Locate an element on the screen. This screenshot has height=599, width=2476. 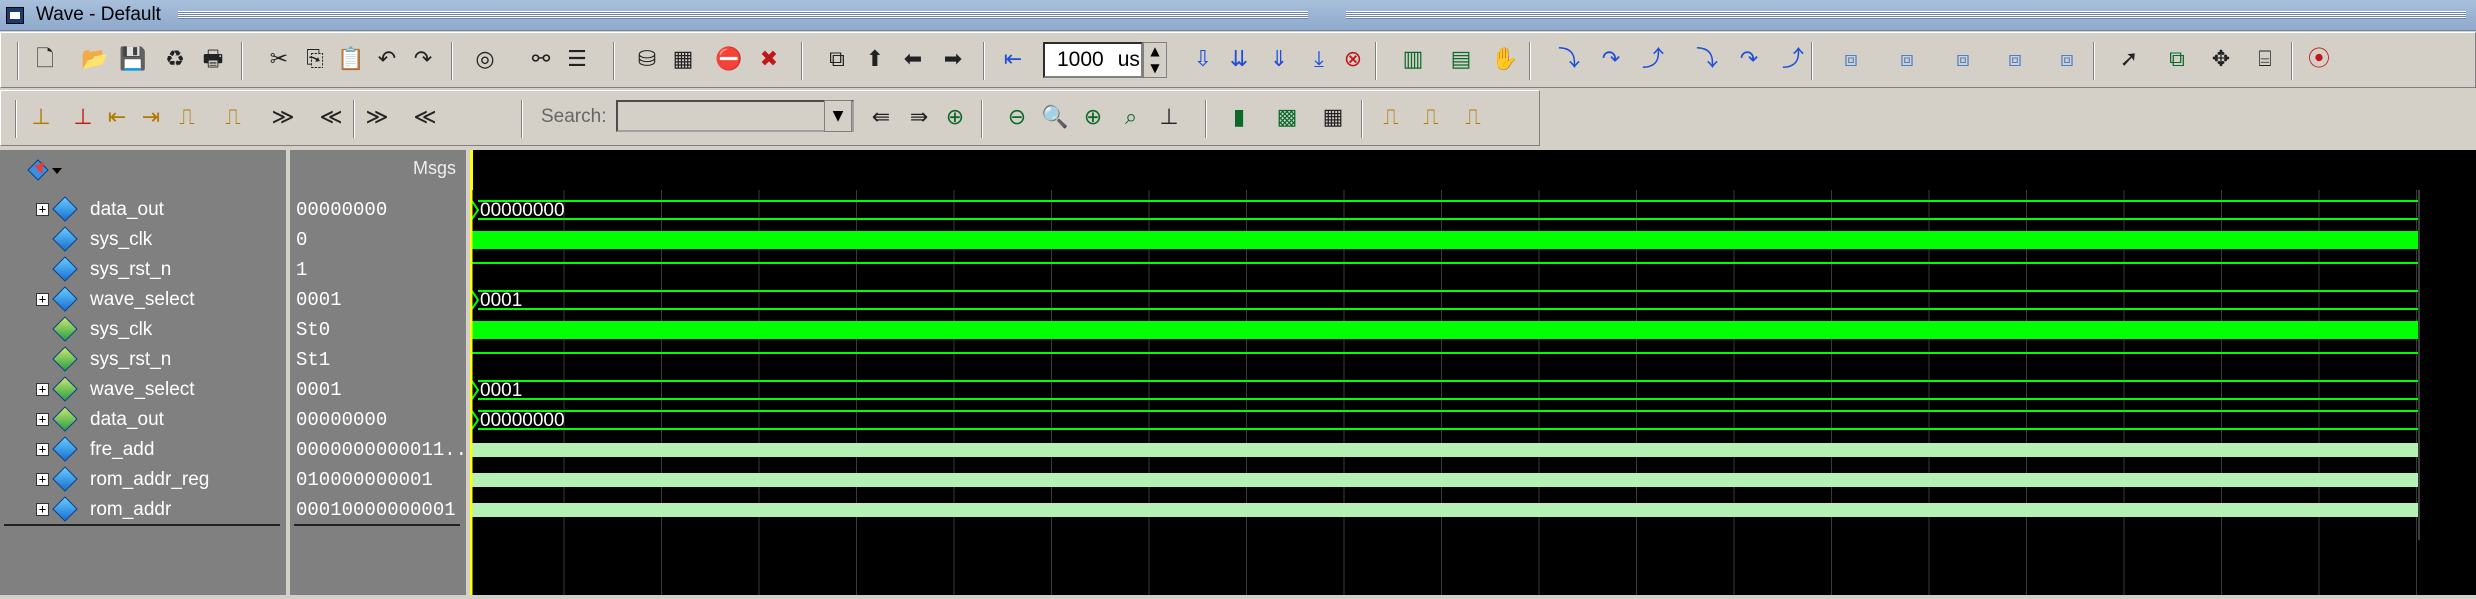
select-icon: ➚ is located at coordinates (2129, 60).